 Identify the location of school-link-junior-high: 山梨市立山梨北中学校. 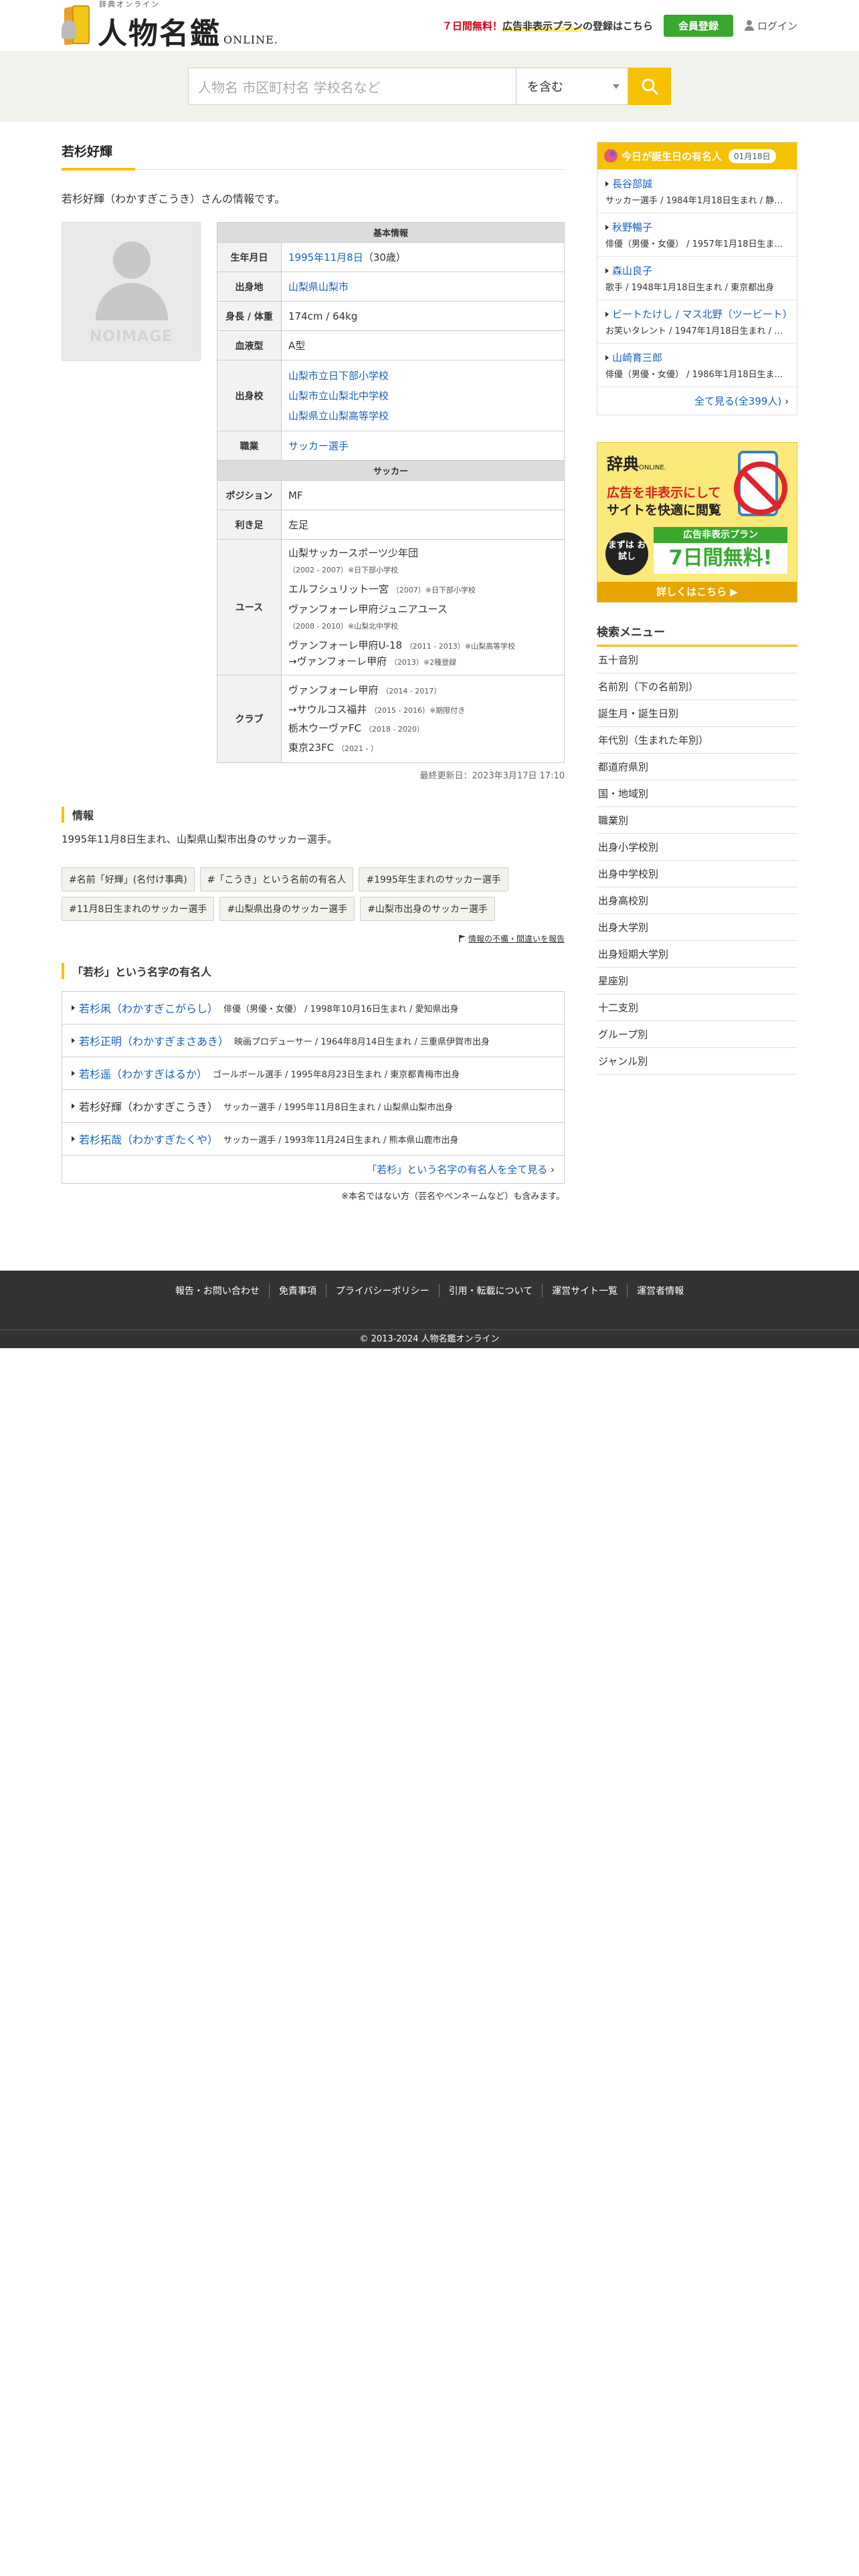
(422, 396).